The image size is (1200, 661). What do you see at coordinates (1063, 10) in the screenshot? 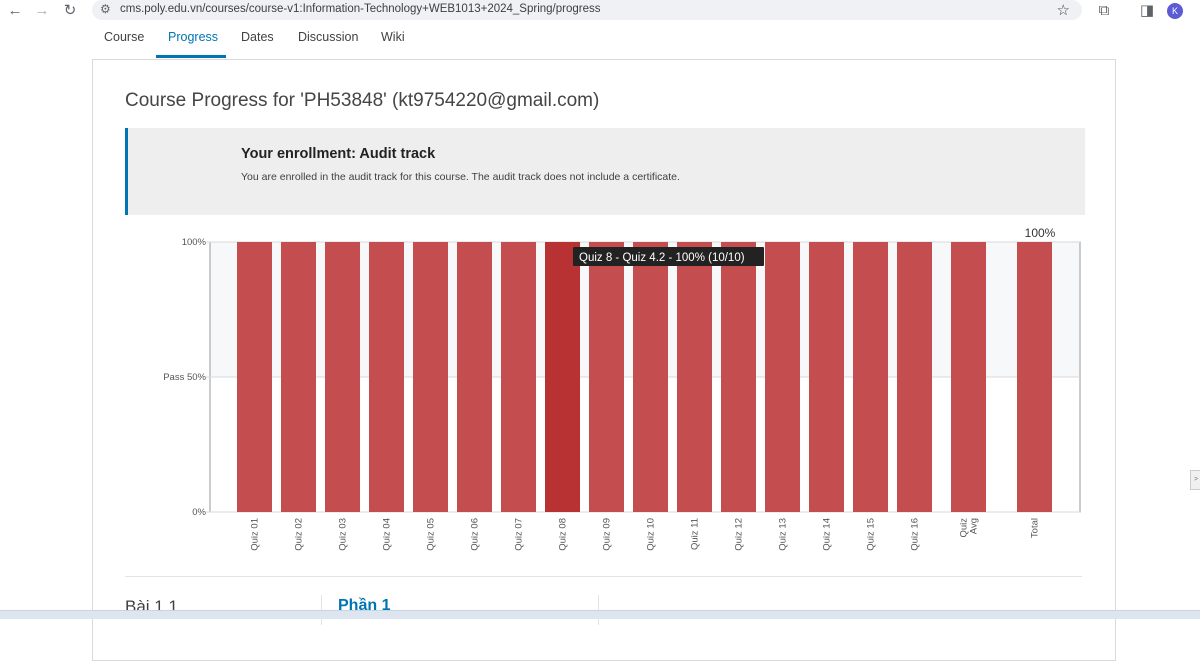
I see `bookmark-star-icon: ☆` at bounding box center [1063, 10].